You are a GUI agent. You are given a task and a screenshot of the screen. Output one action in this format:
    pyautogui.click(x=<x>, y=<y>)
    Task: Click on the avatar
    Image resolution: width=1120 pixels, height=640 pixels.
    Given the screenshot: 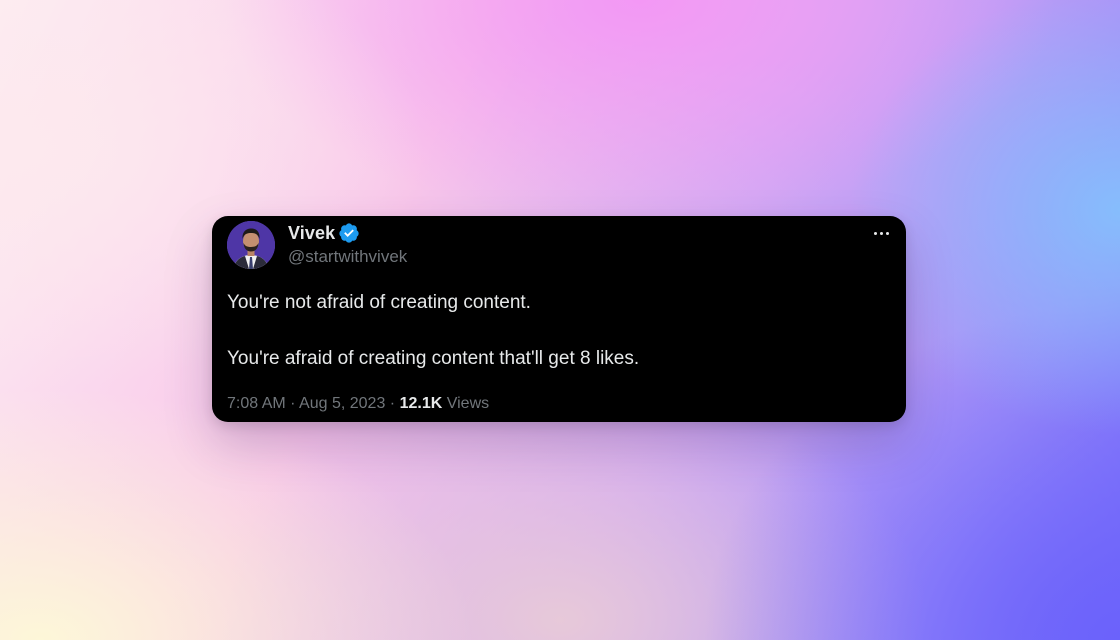 What is the action you would take?
    pyautogui.click(x=251, y=245)
    